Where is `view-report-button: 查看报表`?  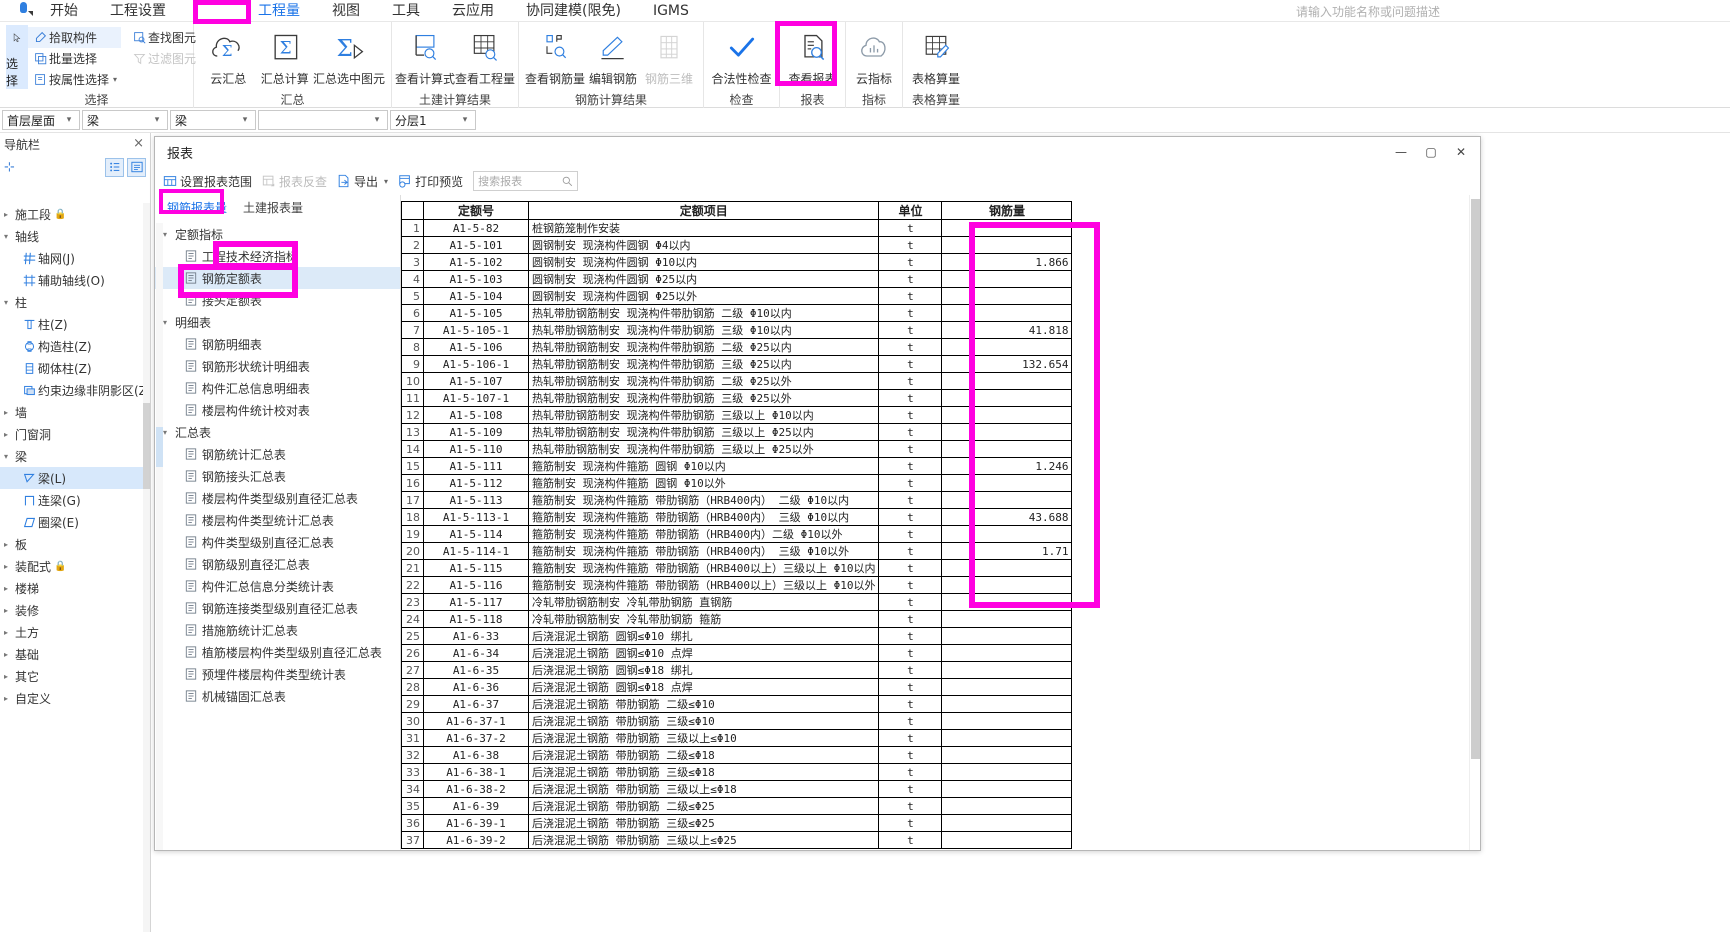 view-report-button: 查看报表 is located at coordinates (812, 56).